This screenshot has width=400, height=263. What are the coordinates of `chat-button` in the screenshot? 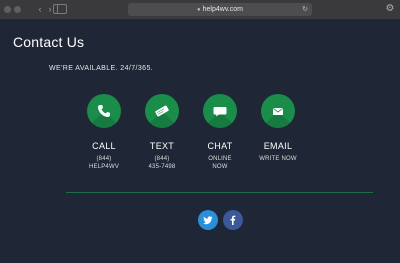 It's located at (220, 111).